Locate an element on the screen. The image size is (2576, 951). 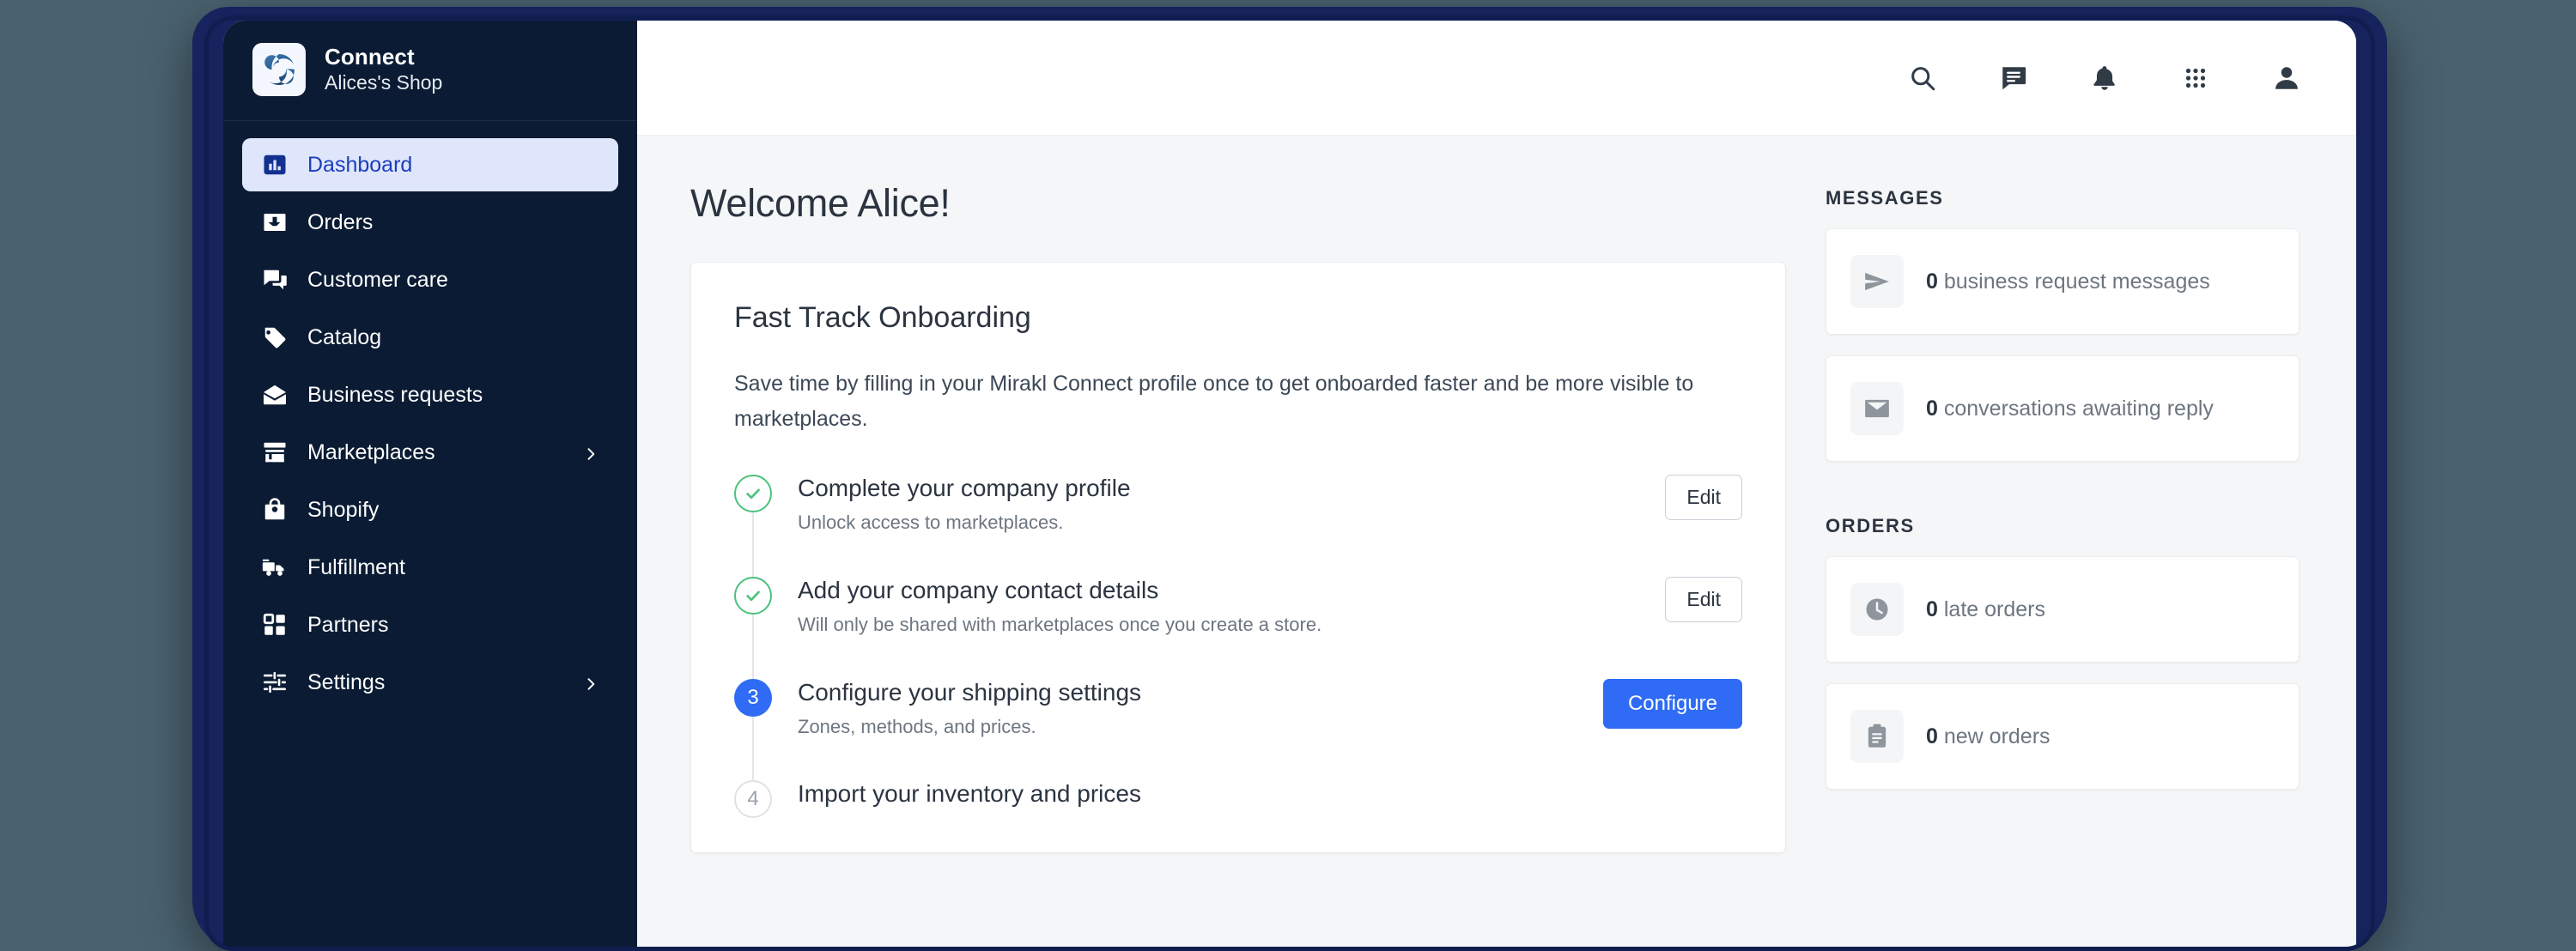
sidebar-item-label: Customer care is located at coordinates (377, 280).